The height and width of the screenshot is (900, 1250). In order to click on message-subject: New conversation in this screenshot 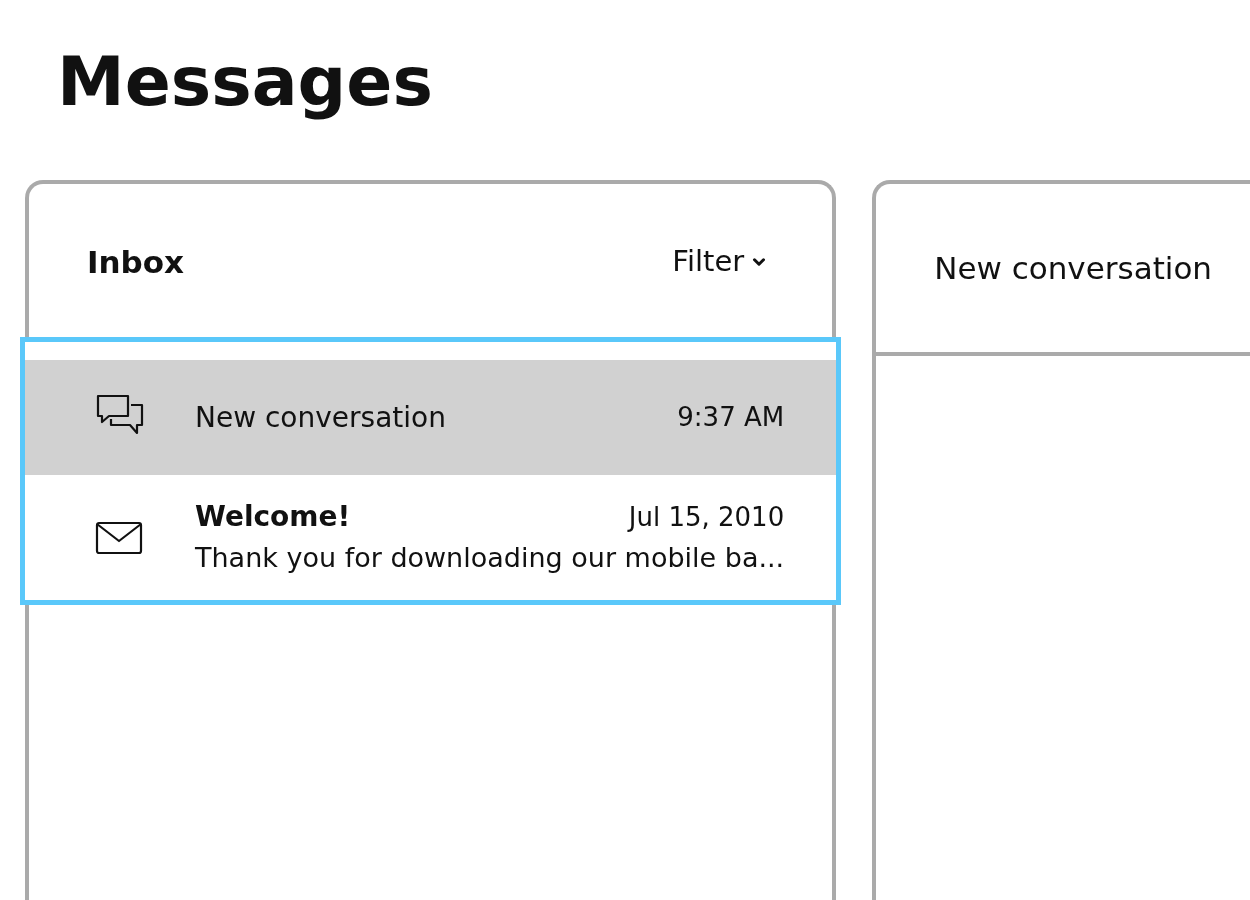, I will do `click(320, 417)`.